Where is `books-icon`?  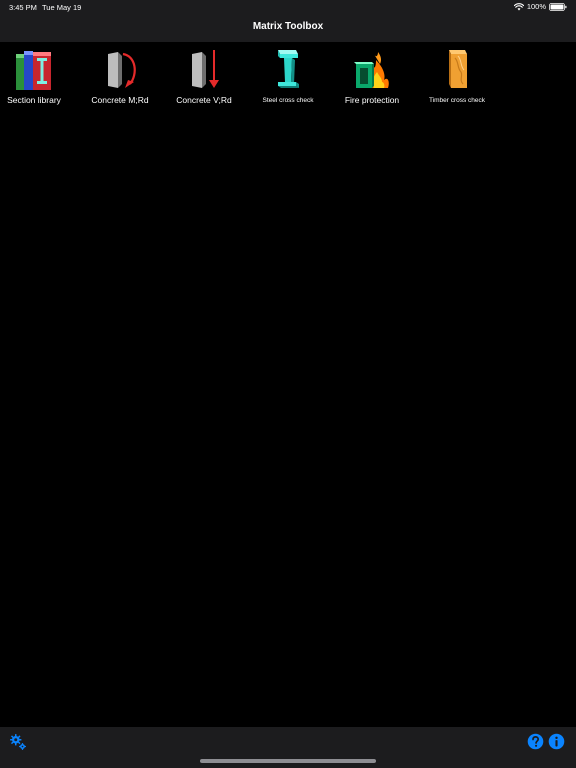 books-icon is located at coordinates (33, 70).